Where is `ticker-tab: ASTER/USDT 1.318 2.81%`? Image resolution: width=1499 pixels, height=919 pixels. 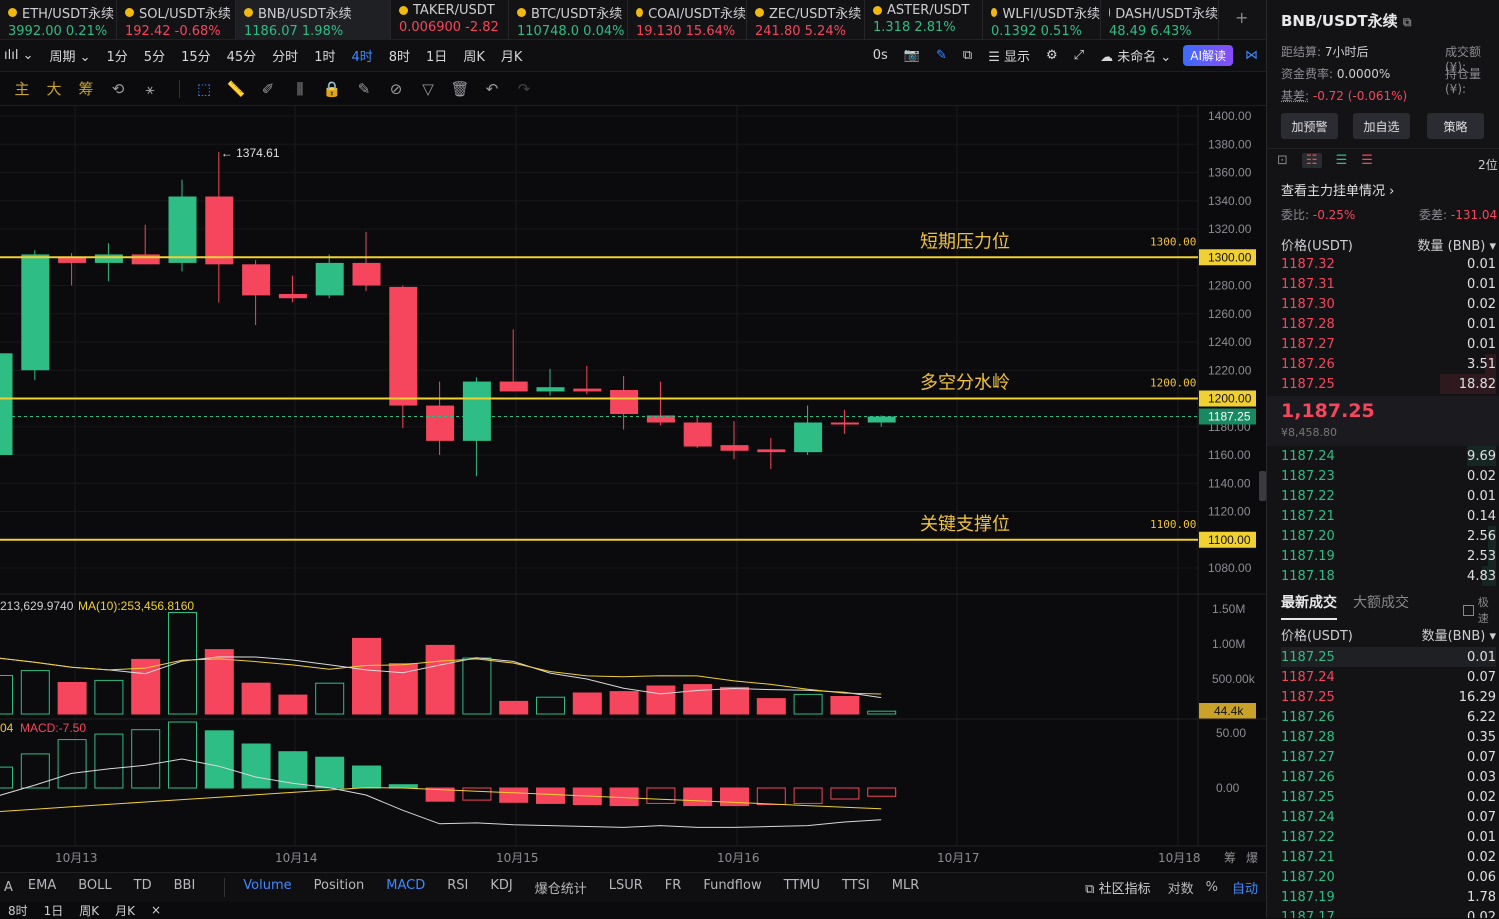
ticker-tab: ASTER/USDT 1.318 2.81% is located at coordinates (924, 20).